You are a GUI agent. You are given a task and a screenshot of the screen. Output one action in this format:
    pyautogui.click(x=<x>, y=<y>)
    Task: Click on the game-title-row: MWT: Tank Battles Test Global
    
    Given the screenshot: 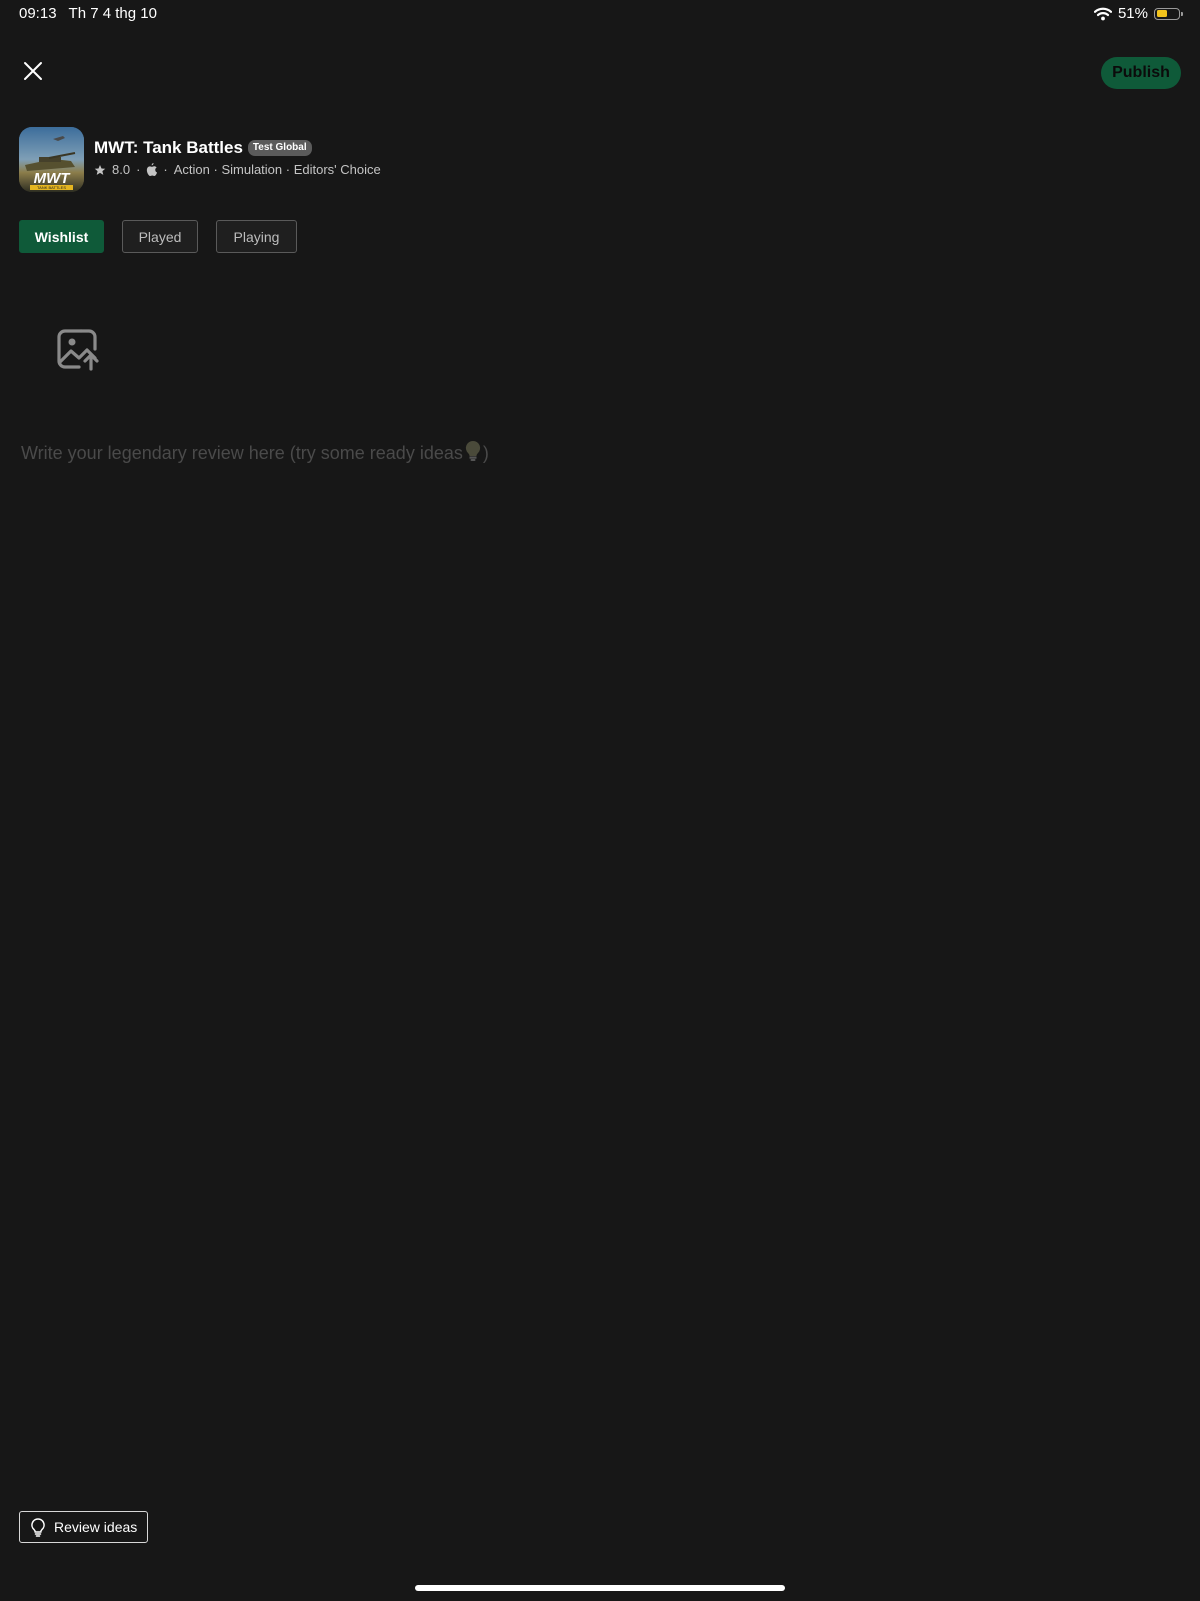 What is the action you would take?
    pyautogui.click(x=203, y=148)
    